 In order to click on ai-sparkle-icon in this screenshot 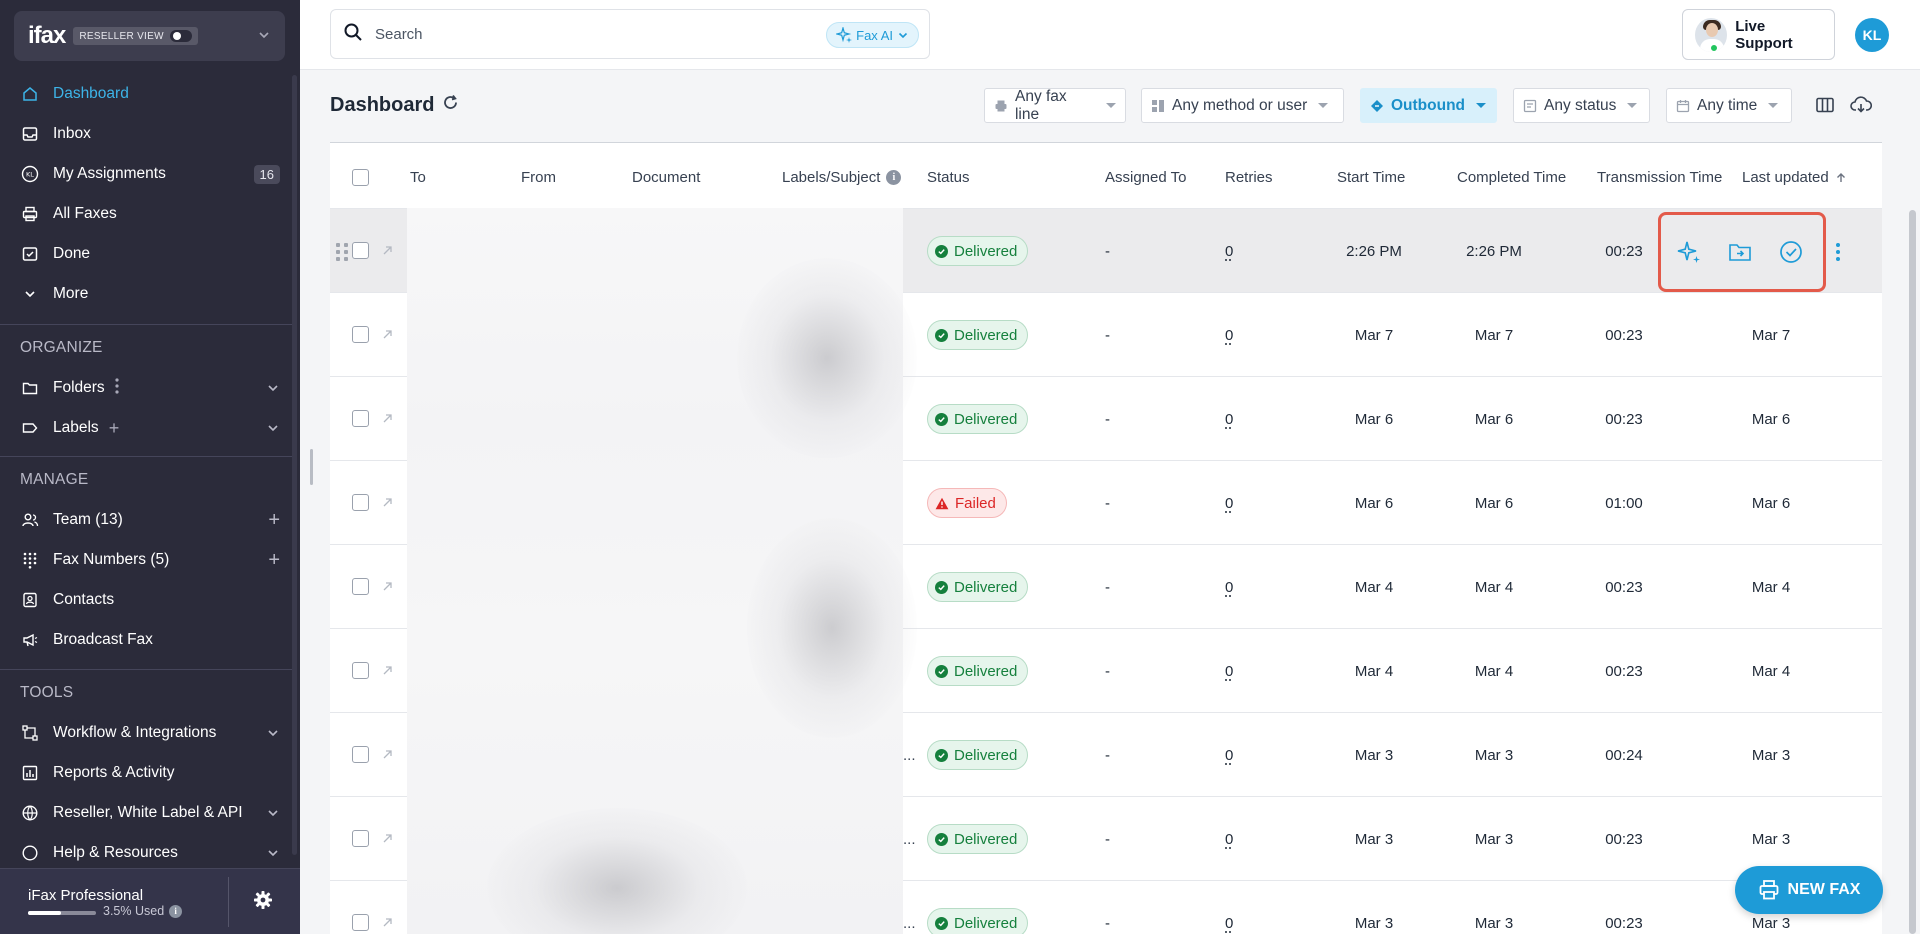, I will do `click(1689, 252)`.